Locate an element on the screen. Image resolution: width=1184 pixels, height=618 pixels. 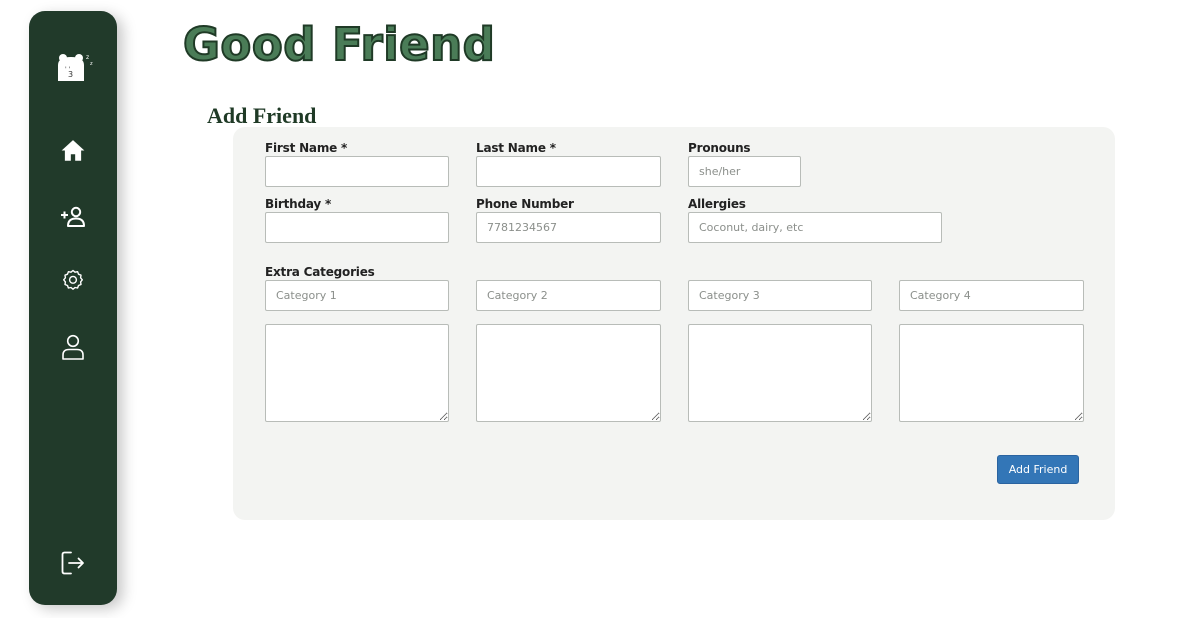
bear-logo-icon: ' ' 3 z z is located at coordinates (73, 67).